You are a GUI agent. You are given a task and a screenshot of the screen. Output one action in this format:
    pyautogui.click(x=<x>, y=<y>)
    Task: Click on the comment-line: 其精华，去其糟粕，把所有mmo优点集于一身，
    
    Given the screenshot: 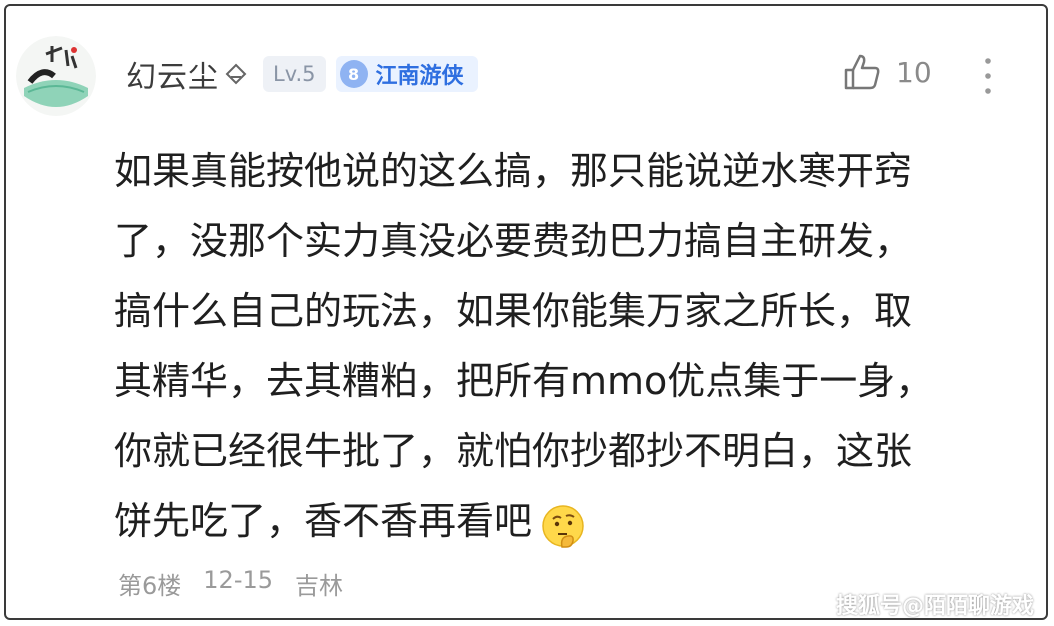 What is the action you would take?
    pyautogui.click(x=524, y=381)
    